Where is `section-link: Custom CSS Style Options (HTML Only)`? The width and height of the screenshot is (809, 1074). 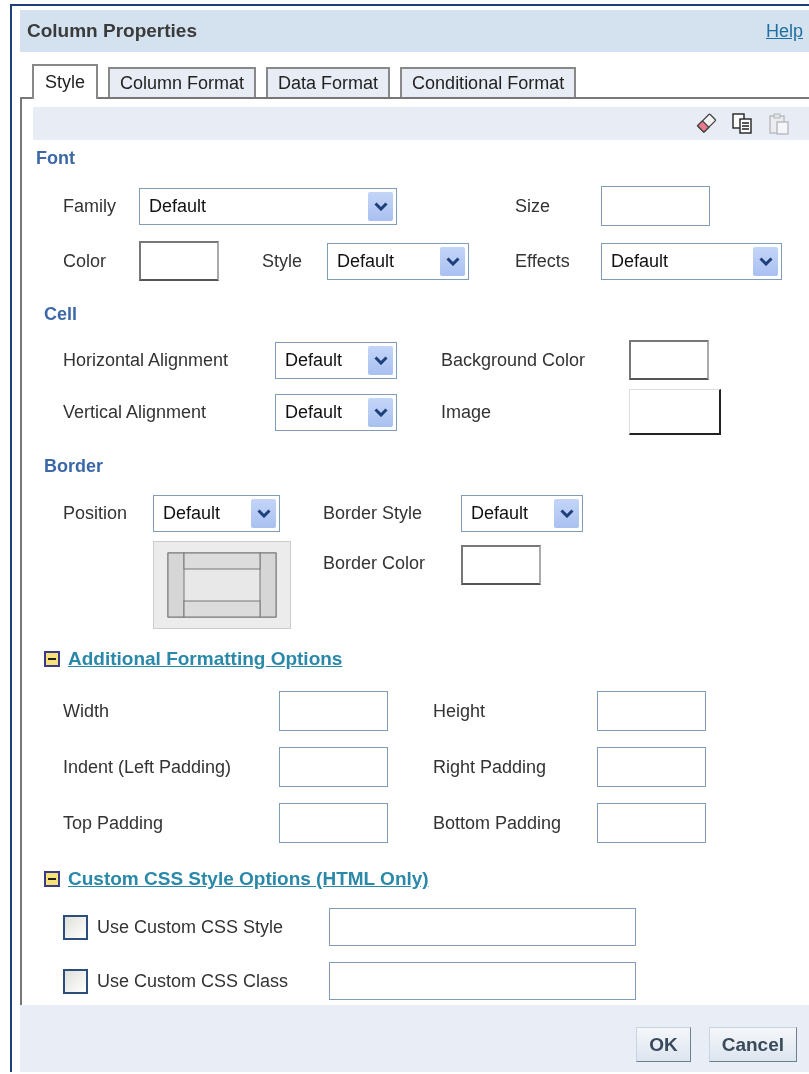
section-link: Custom CSS Style Options (HTML Only) is located at coordinates (248, 879).